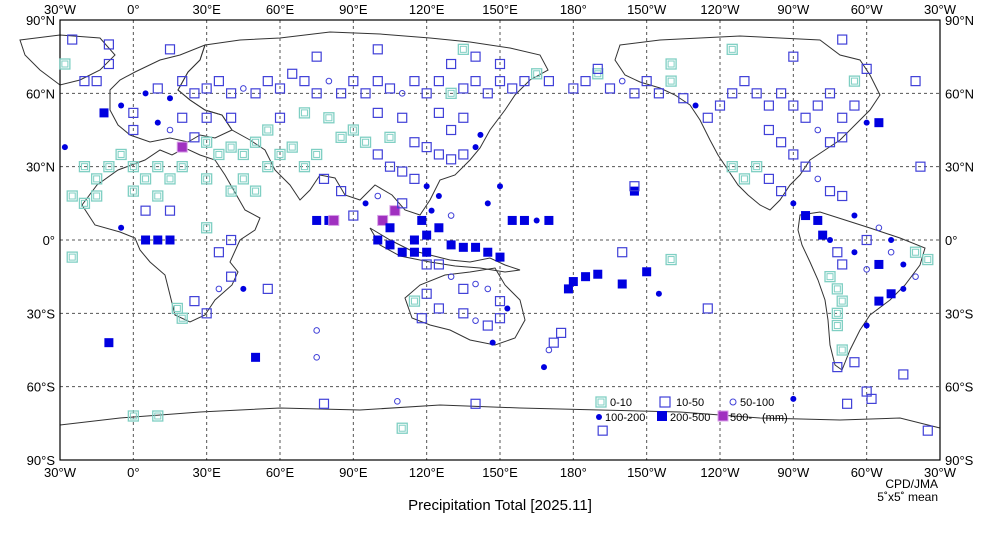 Image resolution: width=1000 pixels, height=540 pixels. What do you see at coordinates (40, 240) in the screenshot?
I see `left-latitude-labels: 90°N 60°N 30°N 0° 30°S 60°S 90°S` at bounding box center [40, 240].